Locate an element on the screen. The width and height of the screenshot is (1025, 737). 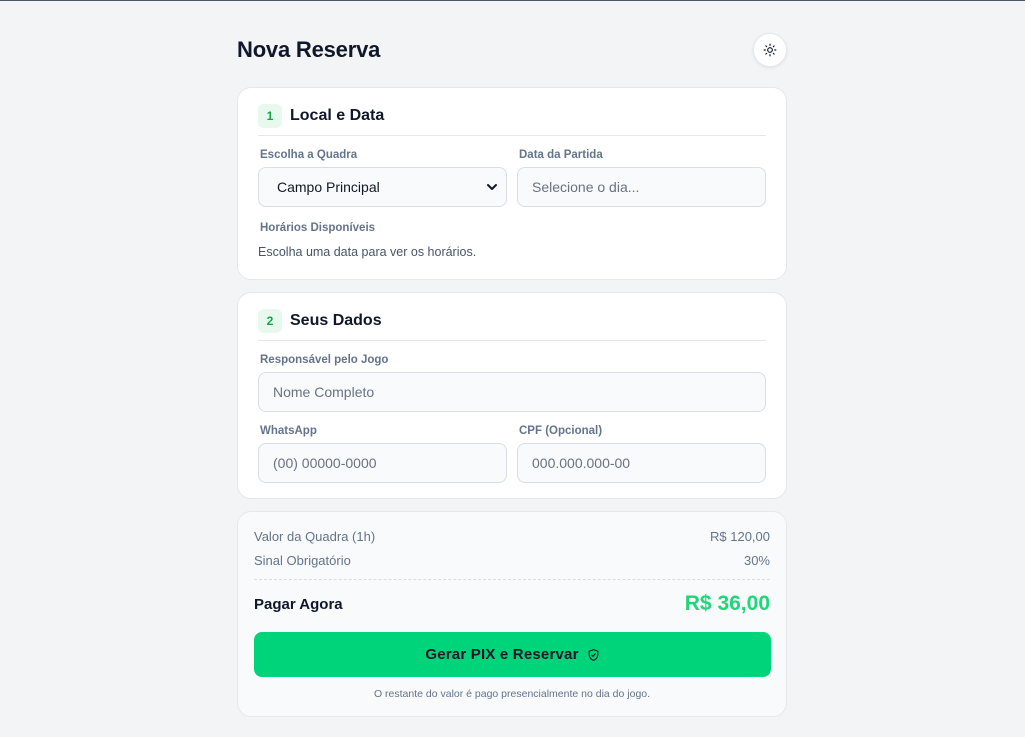
page-header: Nova Reserva is located at coordinates (512, 50).